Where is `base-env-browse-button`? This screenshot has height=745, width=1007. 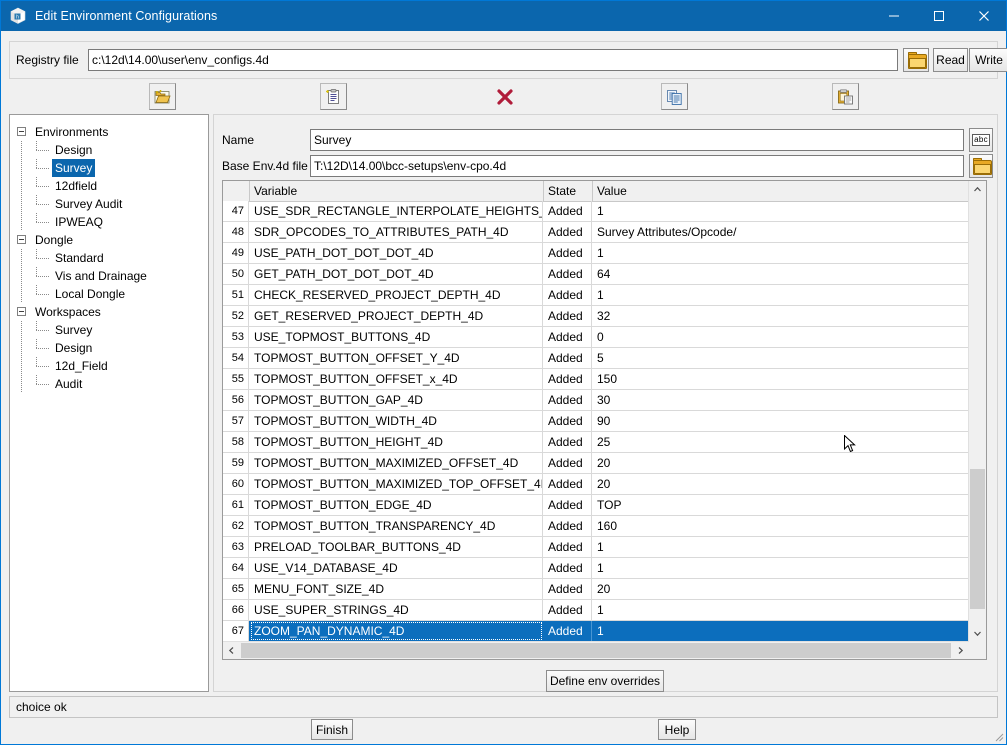 base-env-browse-button is located at coordinates (981, 166).